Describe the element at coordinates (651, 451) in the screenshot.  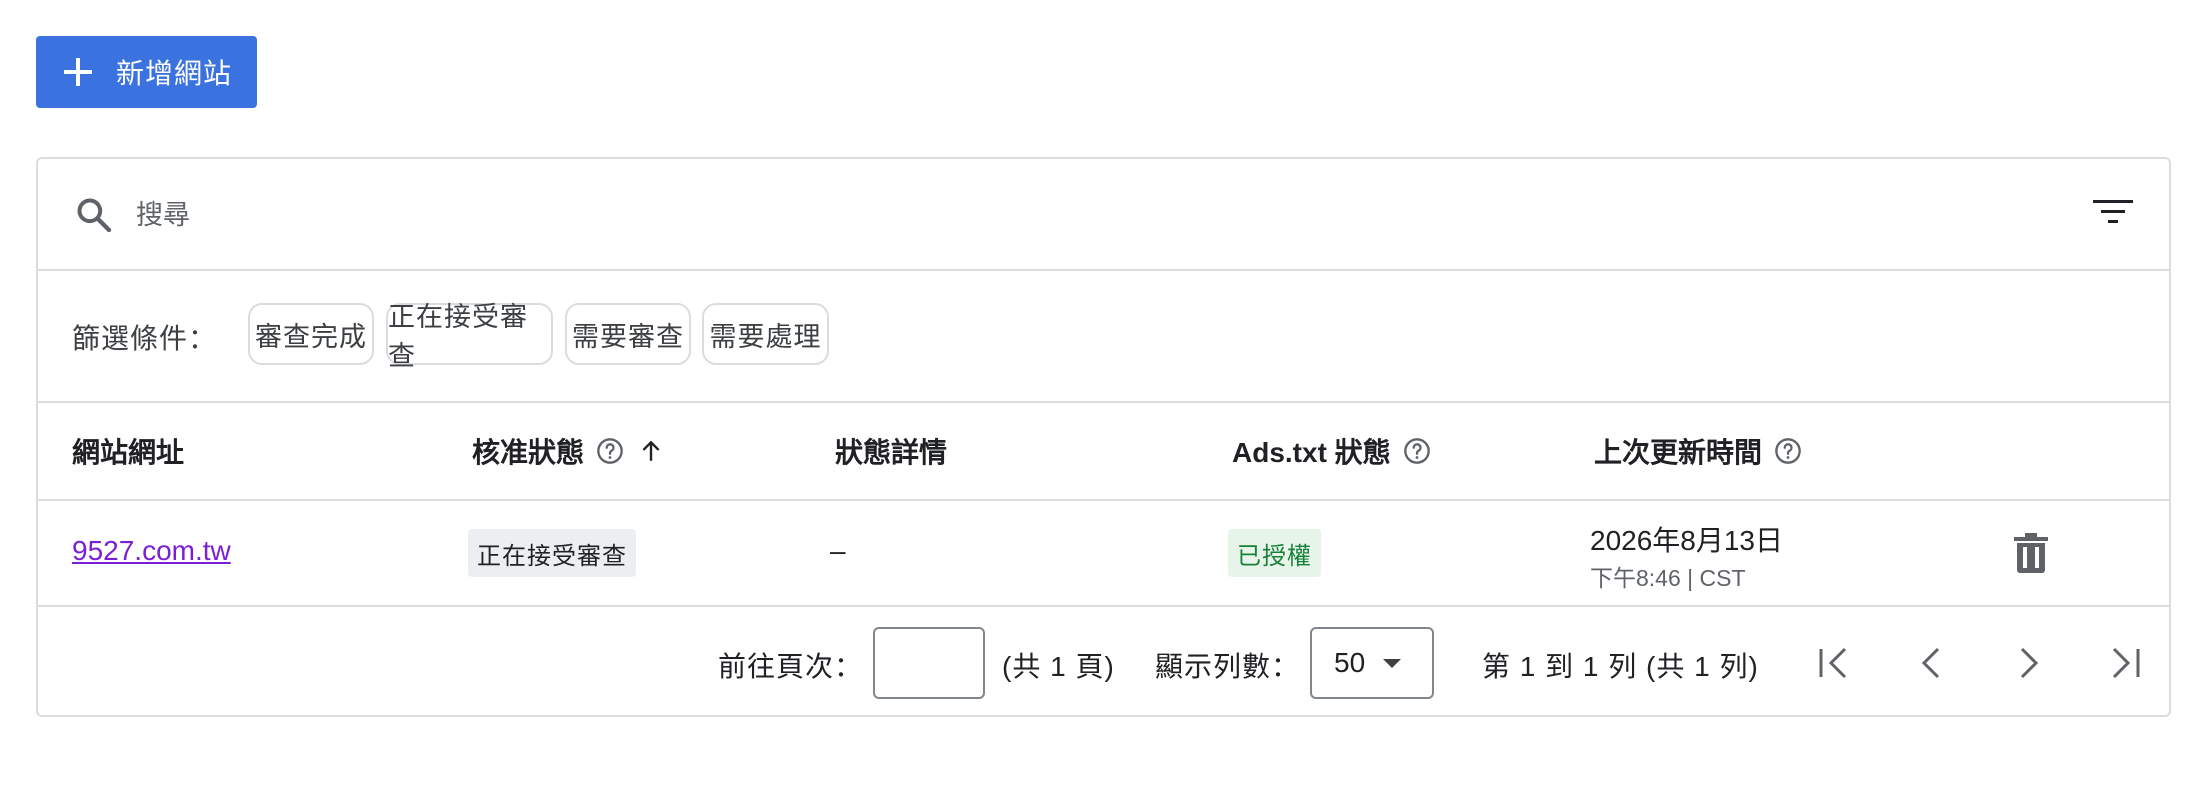
I see `arrow-up-icon` at that location.